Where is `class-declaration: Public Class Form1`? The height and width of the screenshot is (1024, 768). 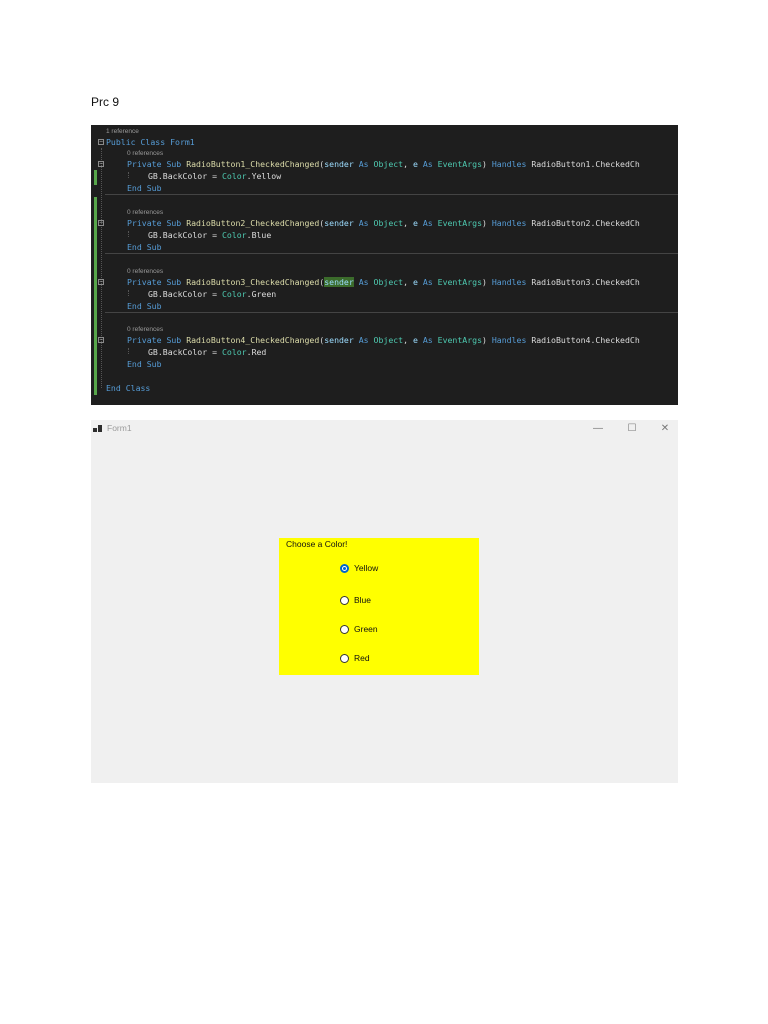
class-declaration: Public Class Form1 is located at coordinates (150, 142).